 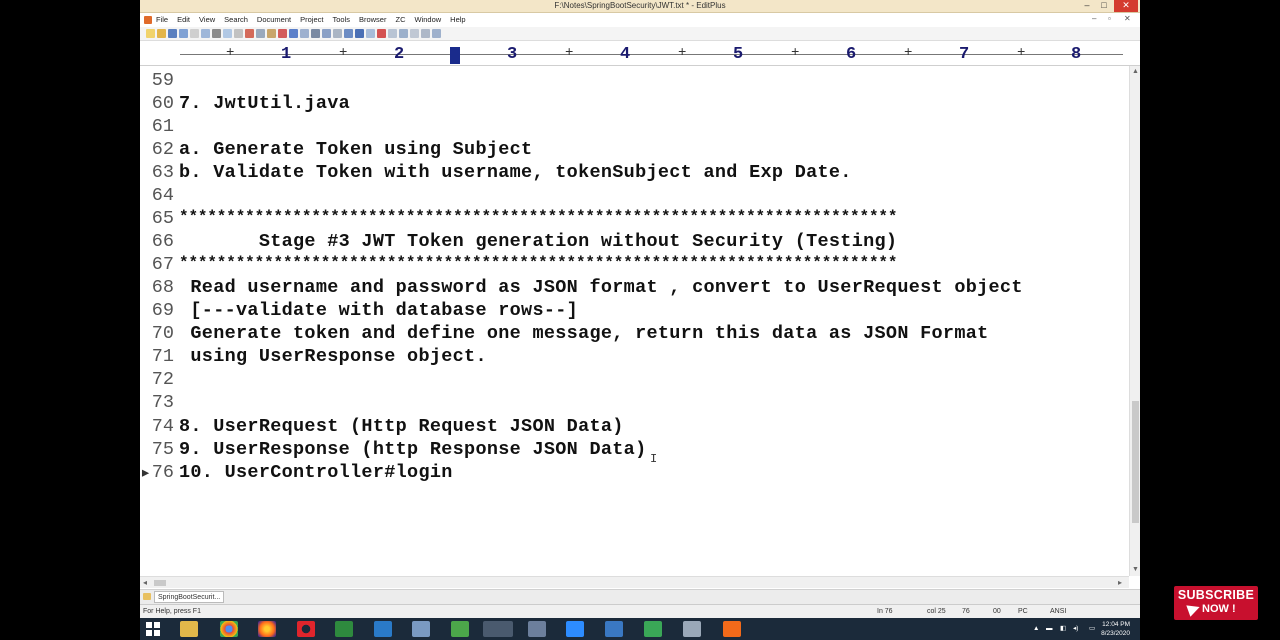 I want to click on recorder-app-icon, so click(x=732, y=629).